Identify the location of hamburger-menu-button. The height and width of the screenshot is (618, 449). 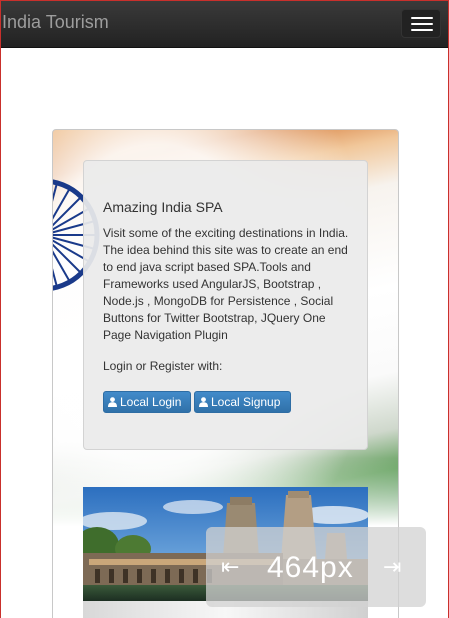
(421, 23).